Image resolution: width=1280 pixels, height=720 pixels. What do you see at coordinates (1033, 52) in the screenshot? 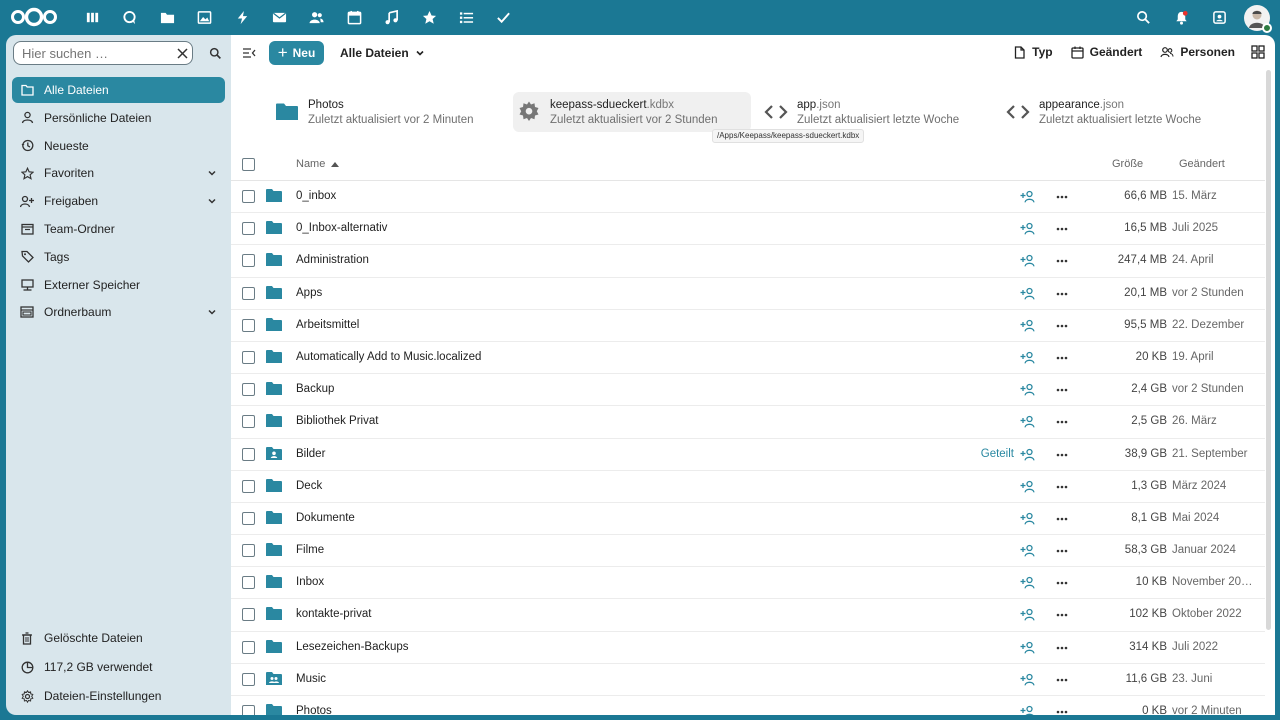
I see `filter-type: Typ` at bounding box center [1033, 52].